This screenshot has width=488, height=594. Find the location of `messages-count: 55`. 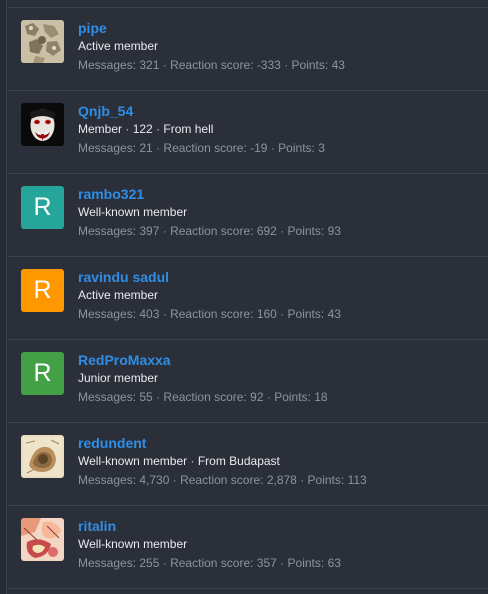

messages-count: 55 is located at coordinates (146, 397).